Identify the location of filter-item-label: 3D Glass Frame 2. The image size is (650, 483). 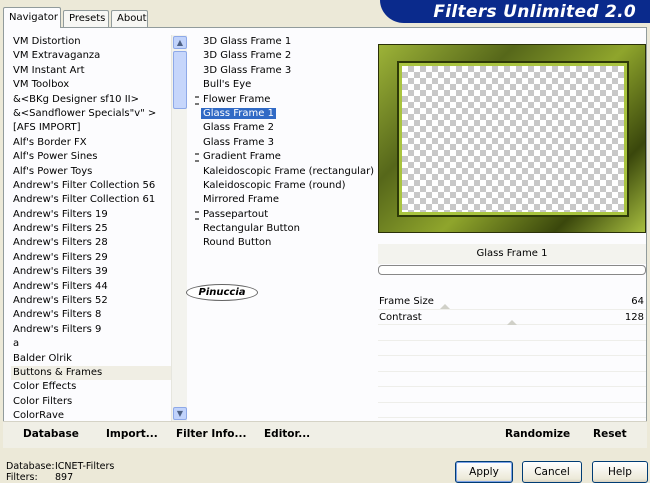
(247, 56).